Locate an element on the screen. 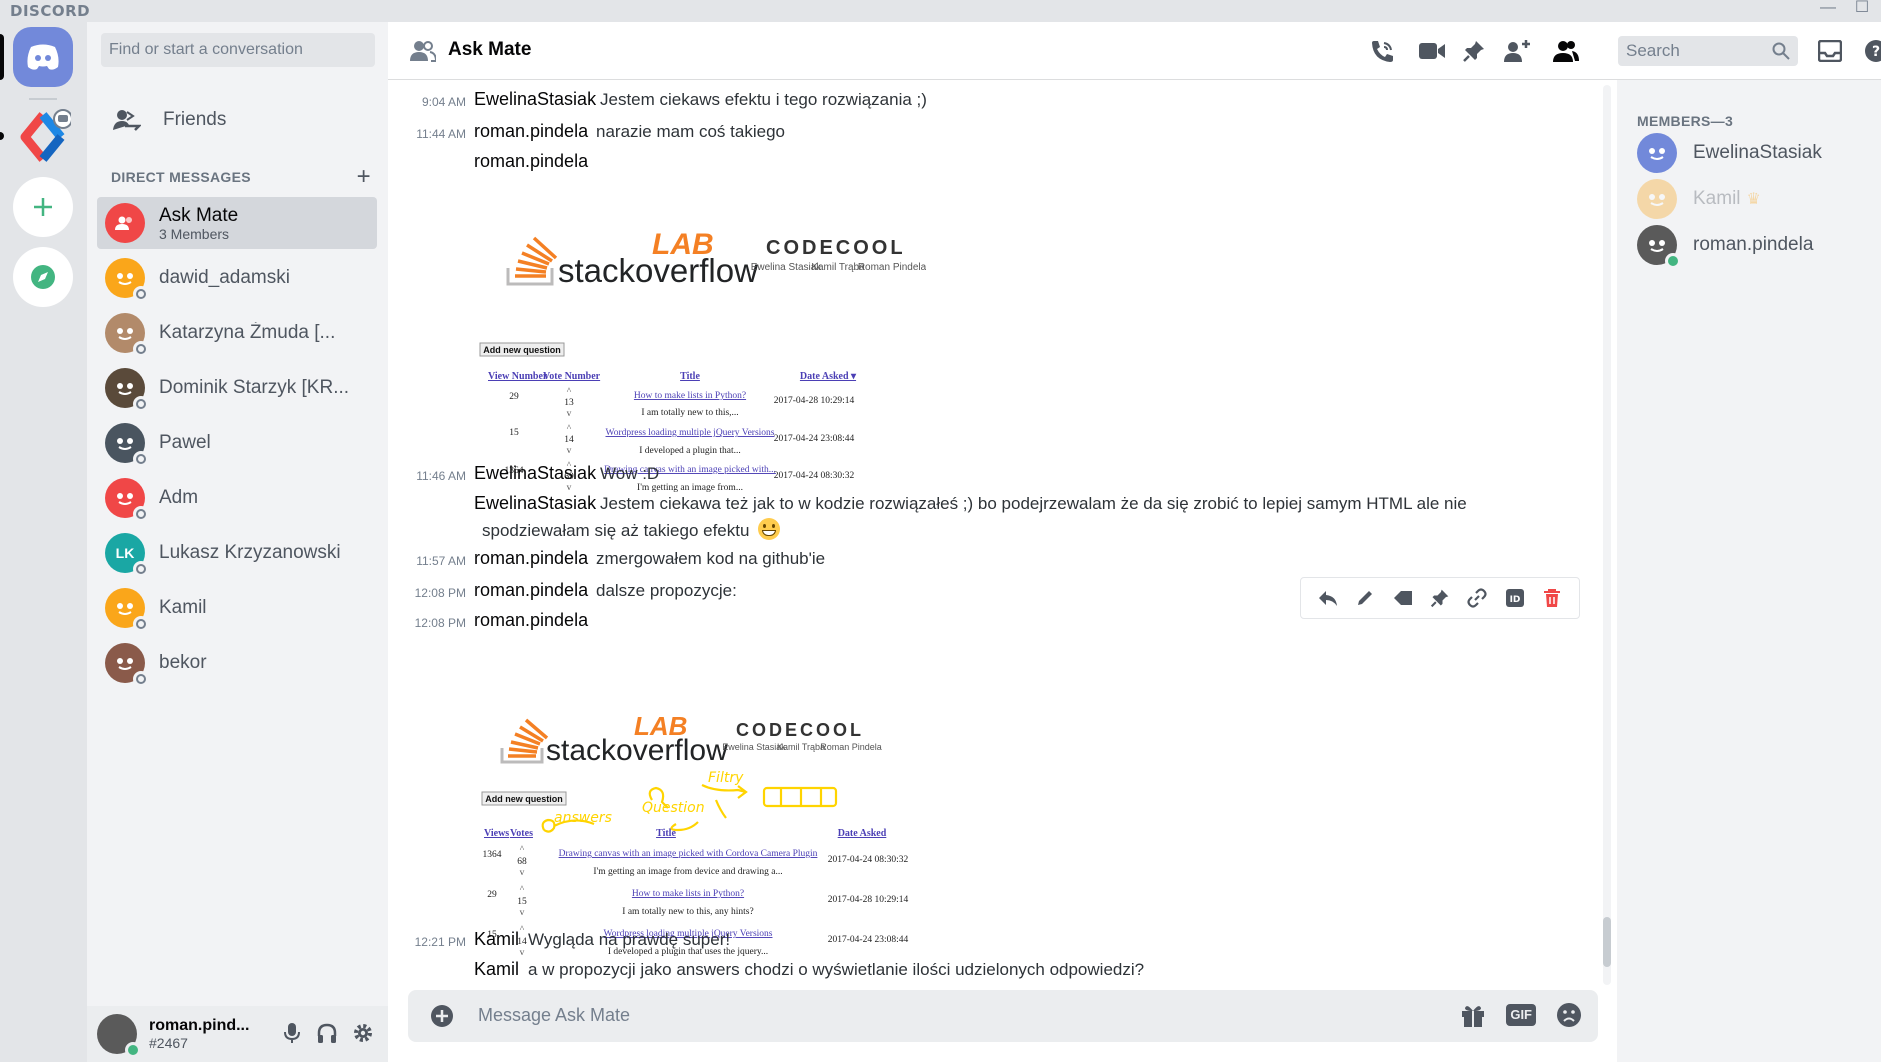 The image size is (1881, 1062). mark-unread-button is located at coordinates (1403, 598).